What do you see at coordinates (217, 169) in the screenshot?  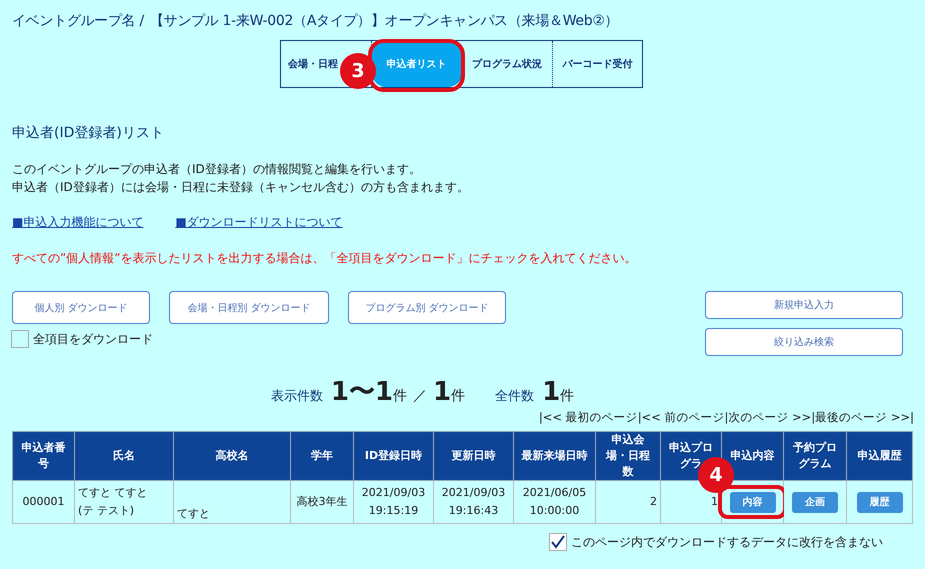 I see `description-text: このイベントグループの申込者（ID登録者）の情報閲覧と編集を行います。` at bounding box center [217, 169].